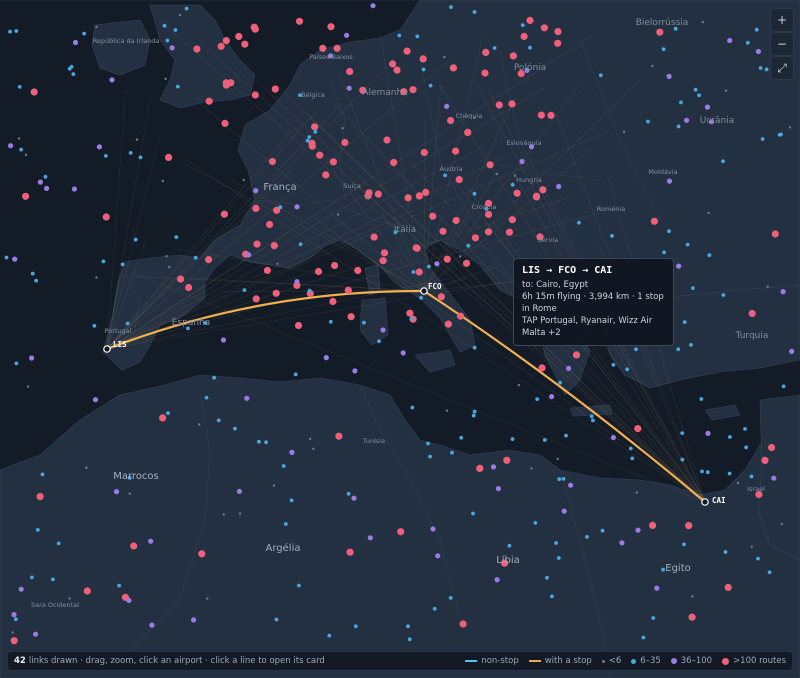 Image resolution: width=800 pixels, height=678 pixels. What do you see at coordinates (782, 44) in the screenshot?
I see `zoom-out-button: −` at bounding box center [782, 44].